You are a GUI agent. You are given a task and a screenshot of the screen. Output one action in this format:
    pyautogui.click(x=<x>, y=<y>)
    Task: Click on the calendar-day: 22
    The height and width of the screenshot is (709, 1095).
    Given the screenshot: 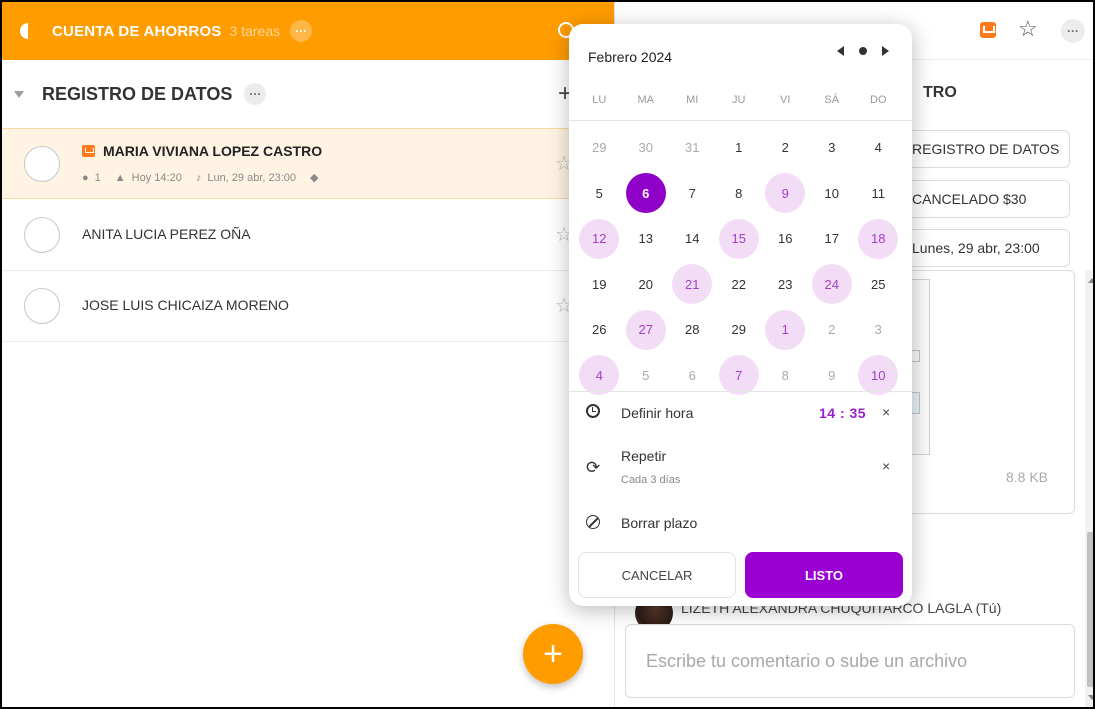 What is the action you would take?
    pyautogui.click(x=739, y=285)
    